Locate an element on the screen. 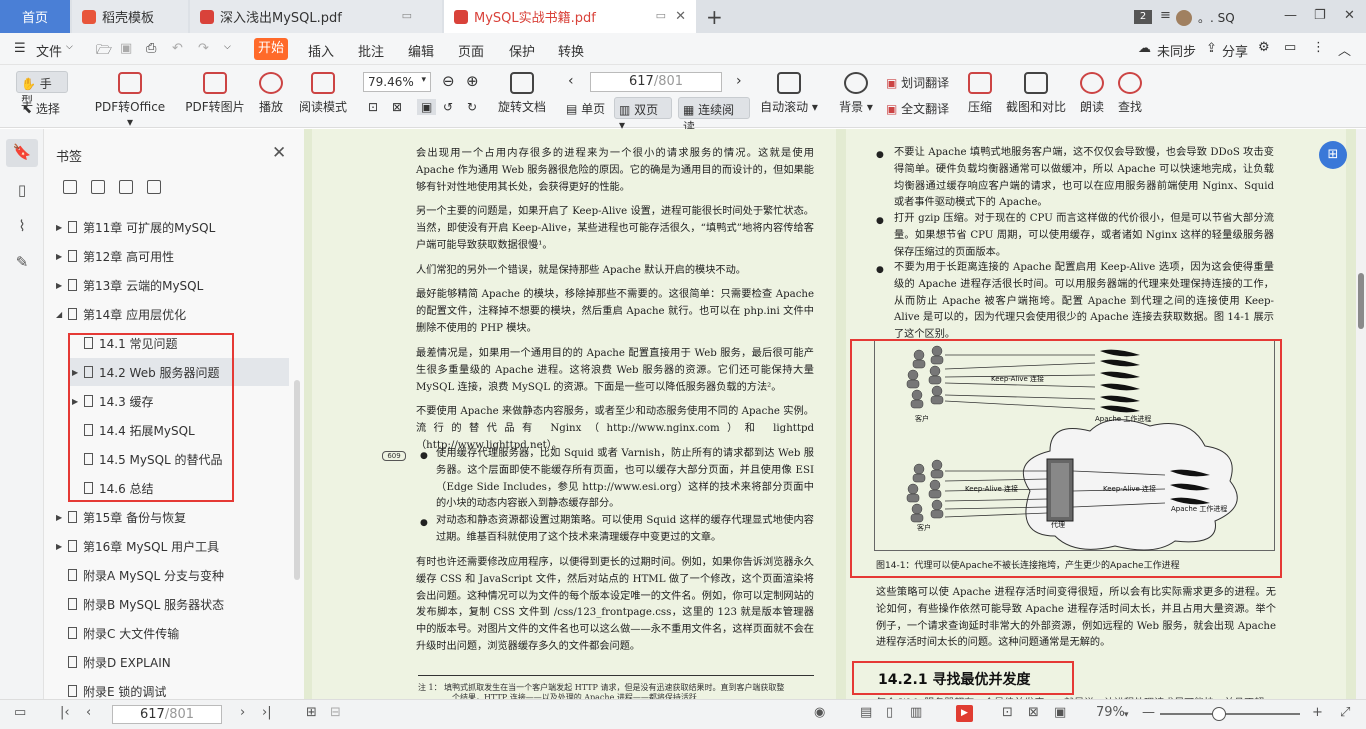 Image resolution: width=1366 pixels, height=729 pixels. double-view-icon: ▥ is located at coordinates (916, 712).